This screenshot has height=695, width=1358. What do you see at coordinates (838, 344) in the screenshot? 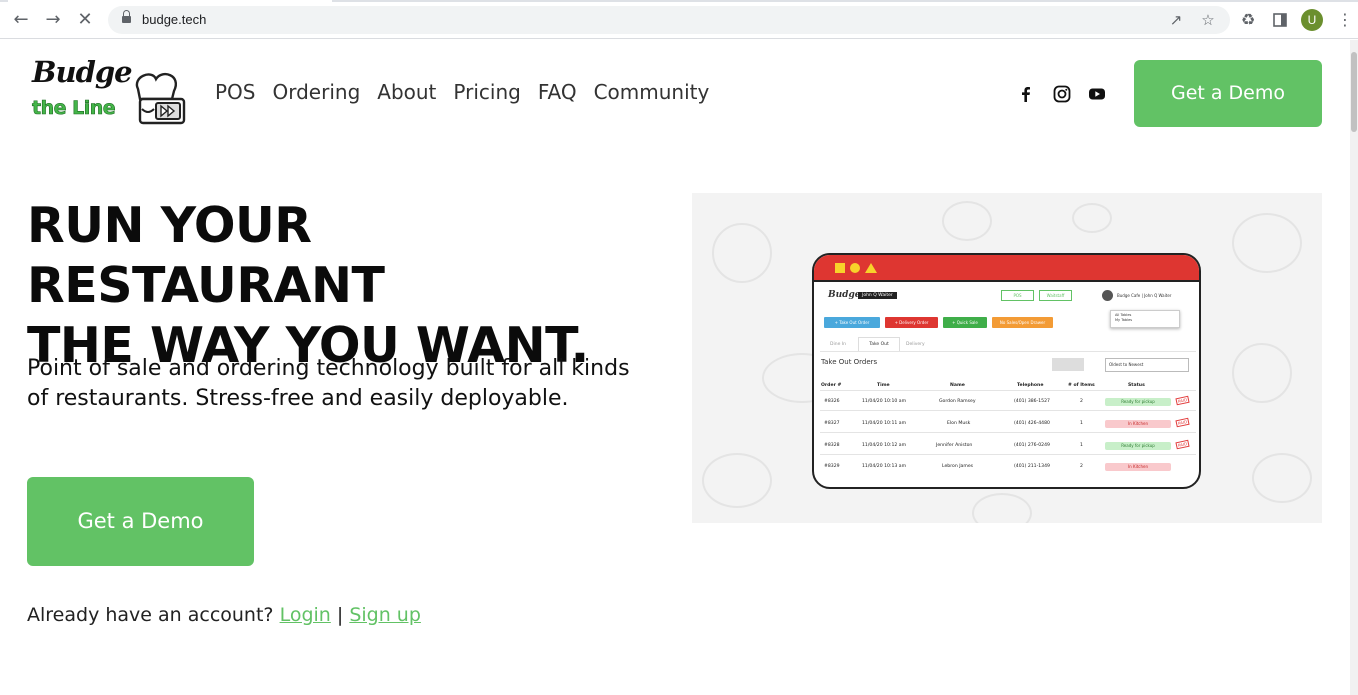
I see `mockup-subtab-dine-in: Dine In` at bounding box center [838, 344].